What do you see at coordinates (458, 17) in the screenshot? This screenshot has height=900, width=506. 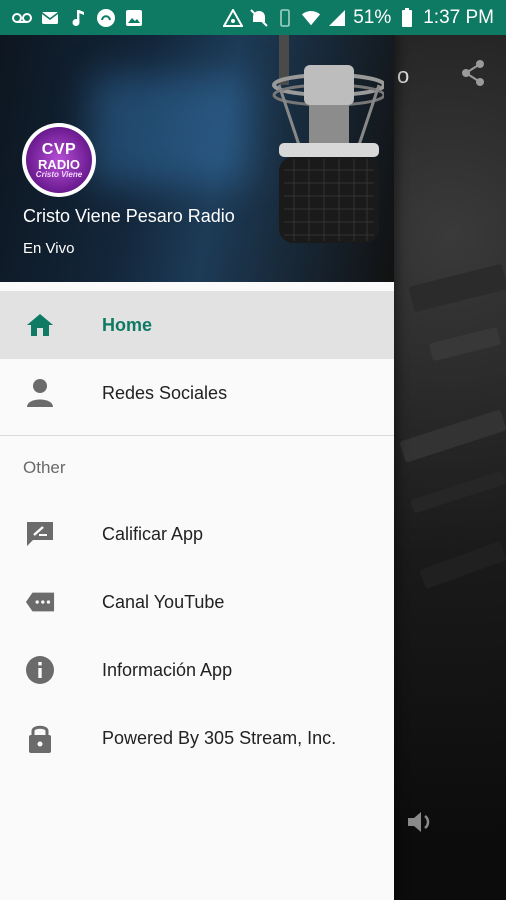 I see `clock: 1:37 PM` at bounding box center [458, 17].